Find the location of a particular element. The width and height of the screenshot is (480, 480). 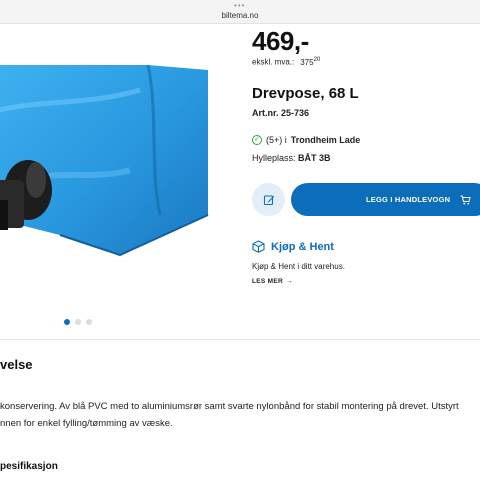

ex-vat-price: ekskl. mva.: 37520 is located at coordinates (286, 62).